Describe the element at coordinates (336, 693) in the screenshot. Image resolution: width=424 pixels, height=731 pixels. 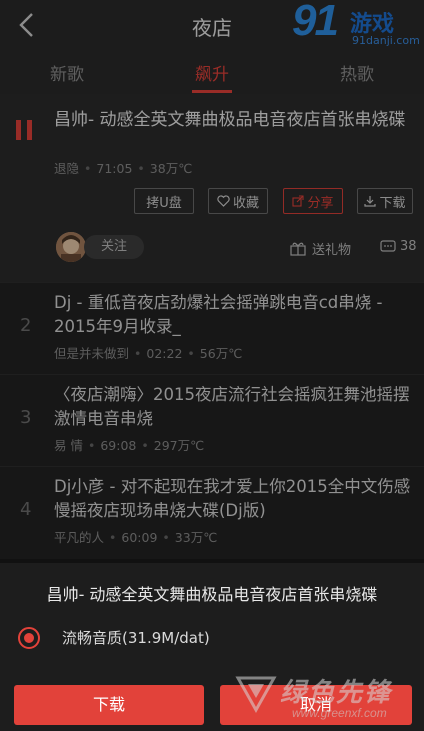
I see `watermark-name: 绿色先锋` at that location.